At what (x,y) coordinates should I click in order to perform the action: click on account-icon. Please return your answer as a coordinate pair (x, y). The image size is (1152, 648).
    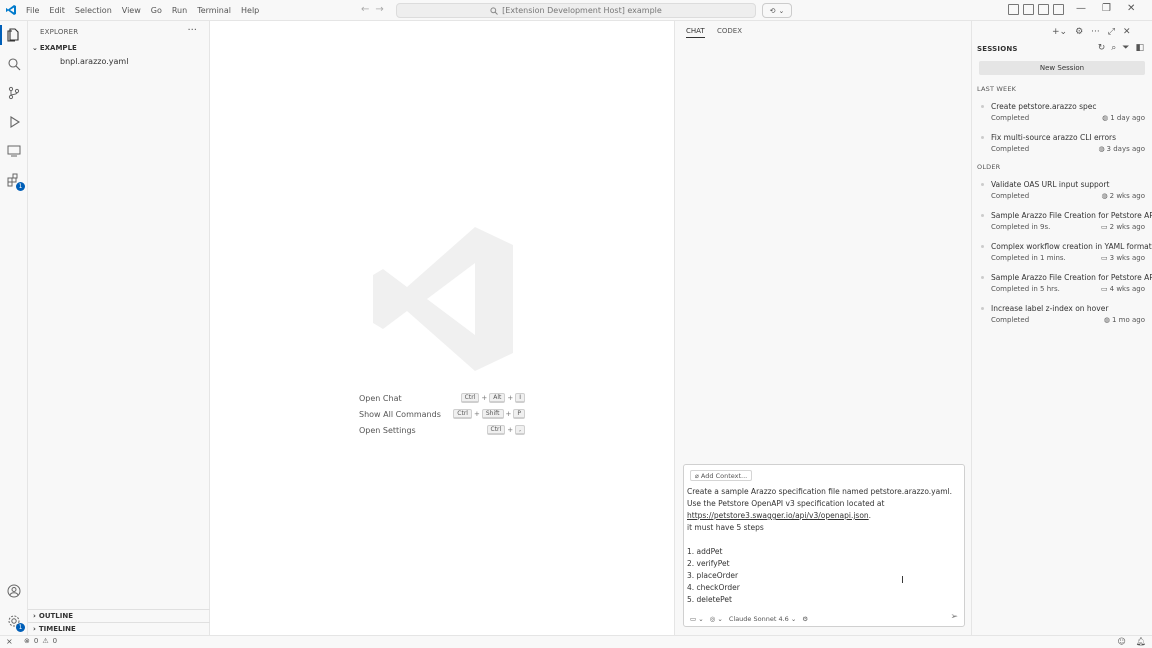
    Looking at the image, I should click on (14, 591).